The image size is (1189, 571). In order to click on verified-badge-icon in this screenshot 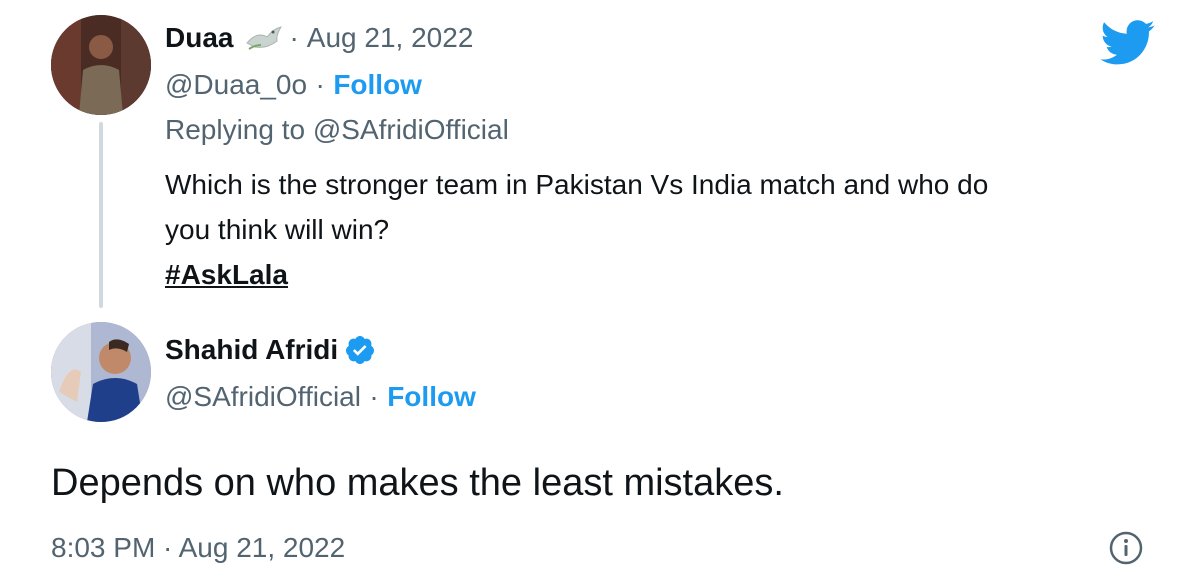, I will do `click(360, 350)`.